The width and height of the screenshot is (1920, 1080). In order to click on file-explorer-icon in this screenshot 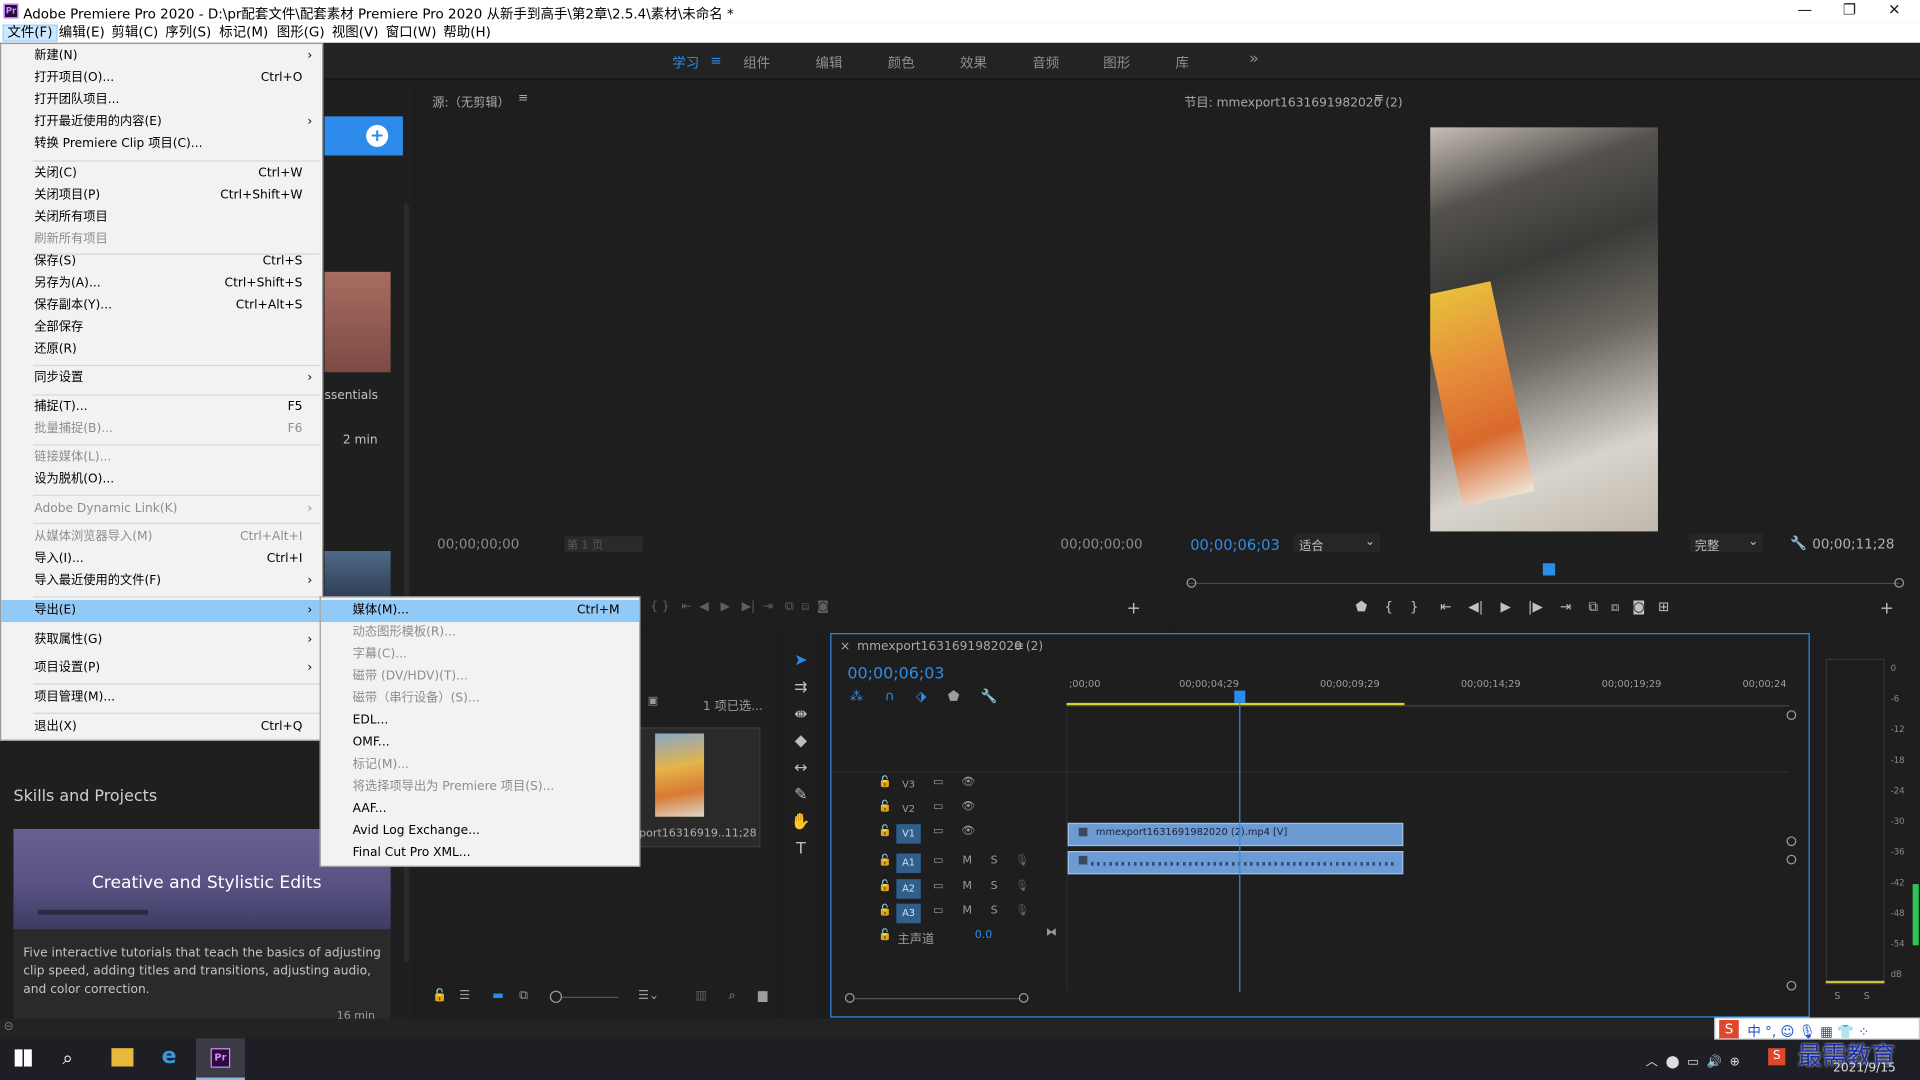, I will do `click(122, 1057)`.